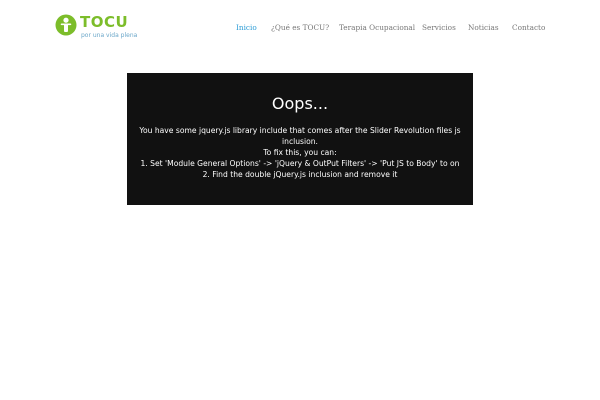 The image size is (600, 400). Describe the element at coordinates (483, 28) in the screenshot. I see `nav-item-noticias: Noticias` at that location.